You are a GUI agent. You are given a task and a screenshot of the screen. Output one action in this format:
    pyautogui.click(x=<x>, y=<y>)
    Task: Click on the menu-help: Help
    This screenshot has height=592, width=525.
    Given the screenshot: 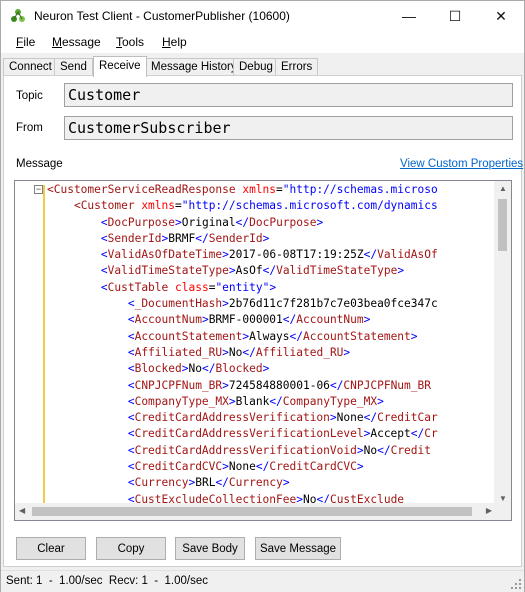 What is the action you would take?
    pyautogui.click(x=174, y=42)
    